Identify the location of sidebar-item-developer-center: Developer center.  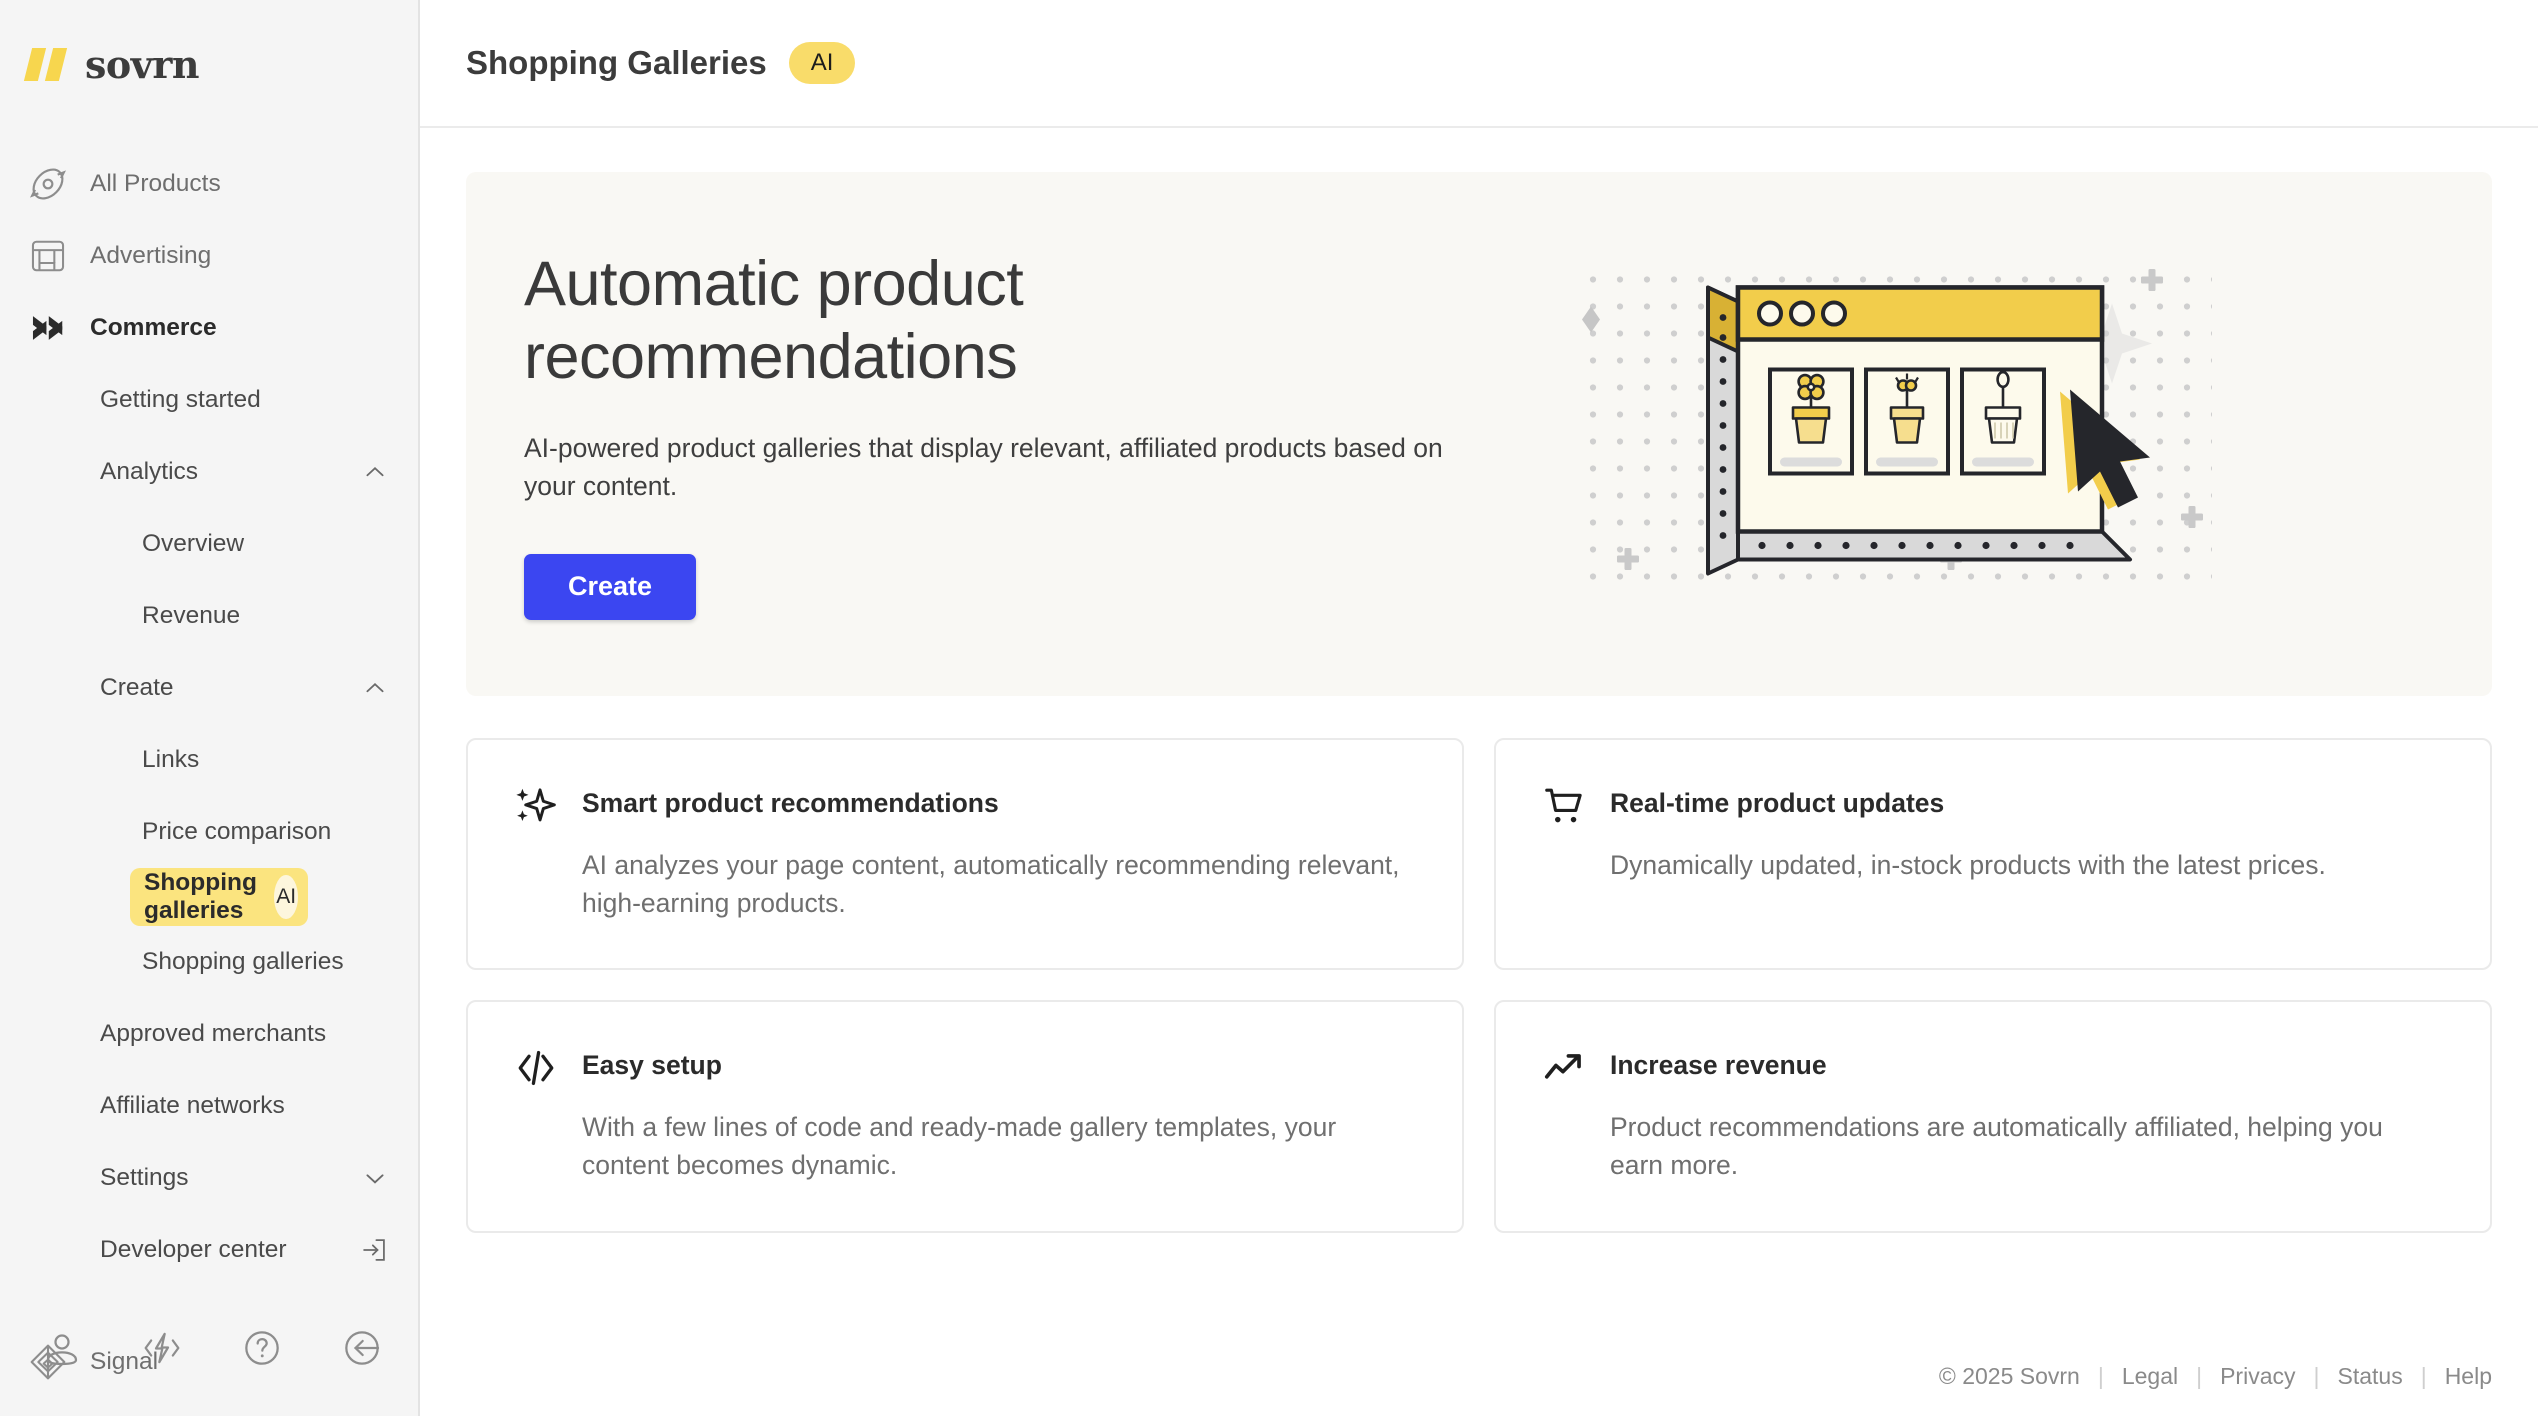
(209, 1250).